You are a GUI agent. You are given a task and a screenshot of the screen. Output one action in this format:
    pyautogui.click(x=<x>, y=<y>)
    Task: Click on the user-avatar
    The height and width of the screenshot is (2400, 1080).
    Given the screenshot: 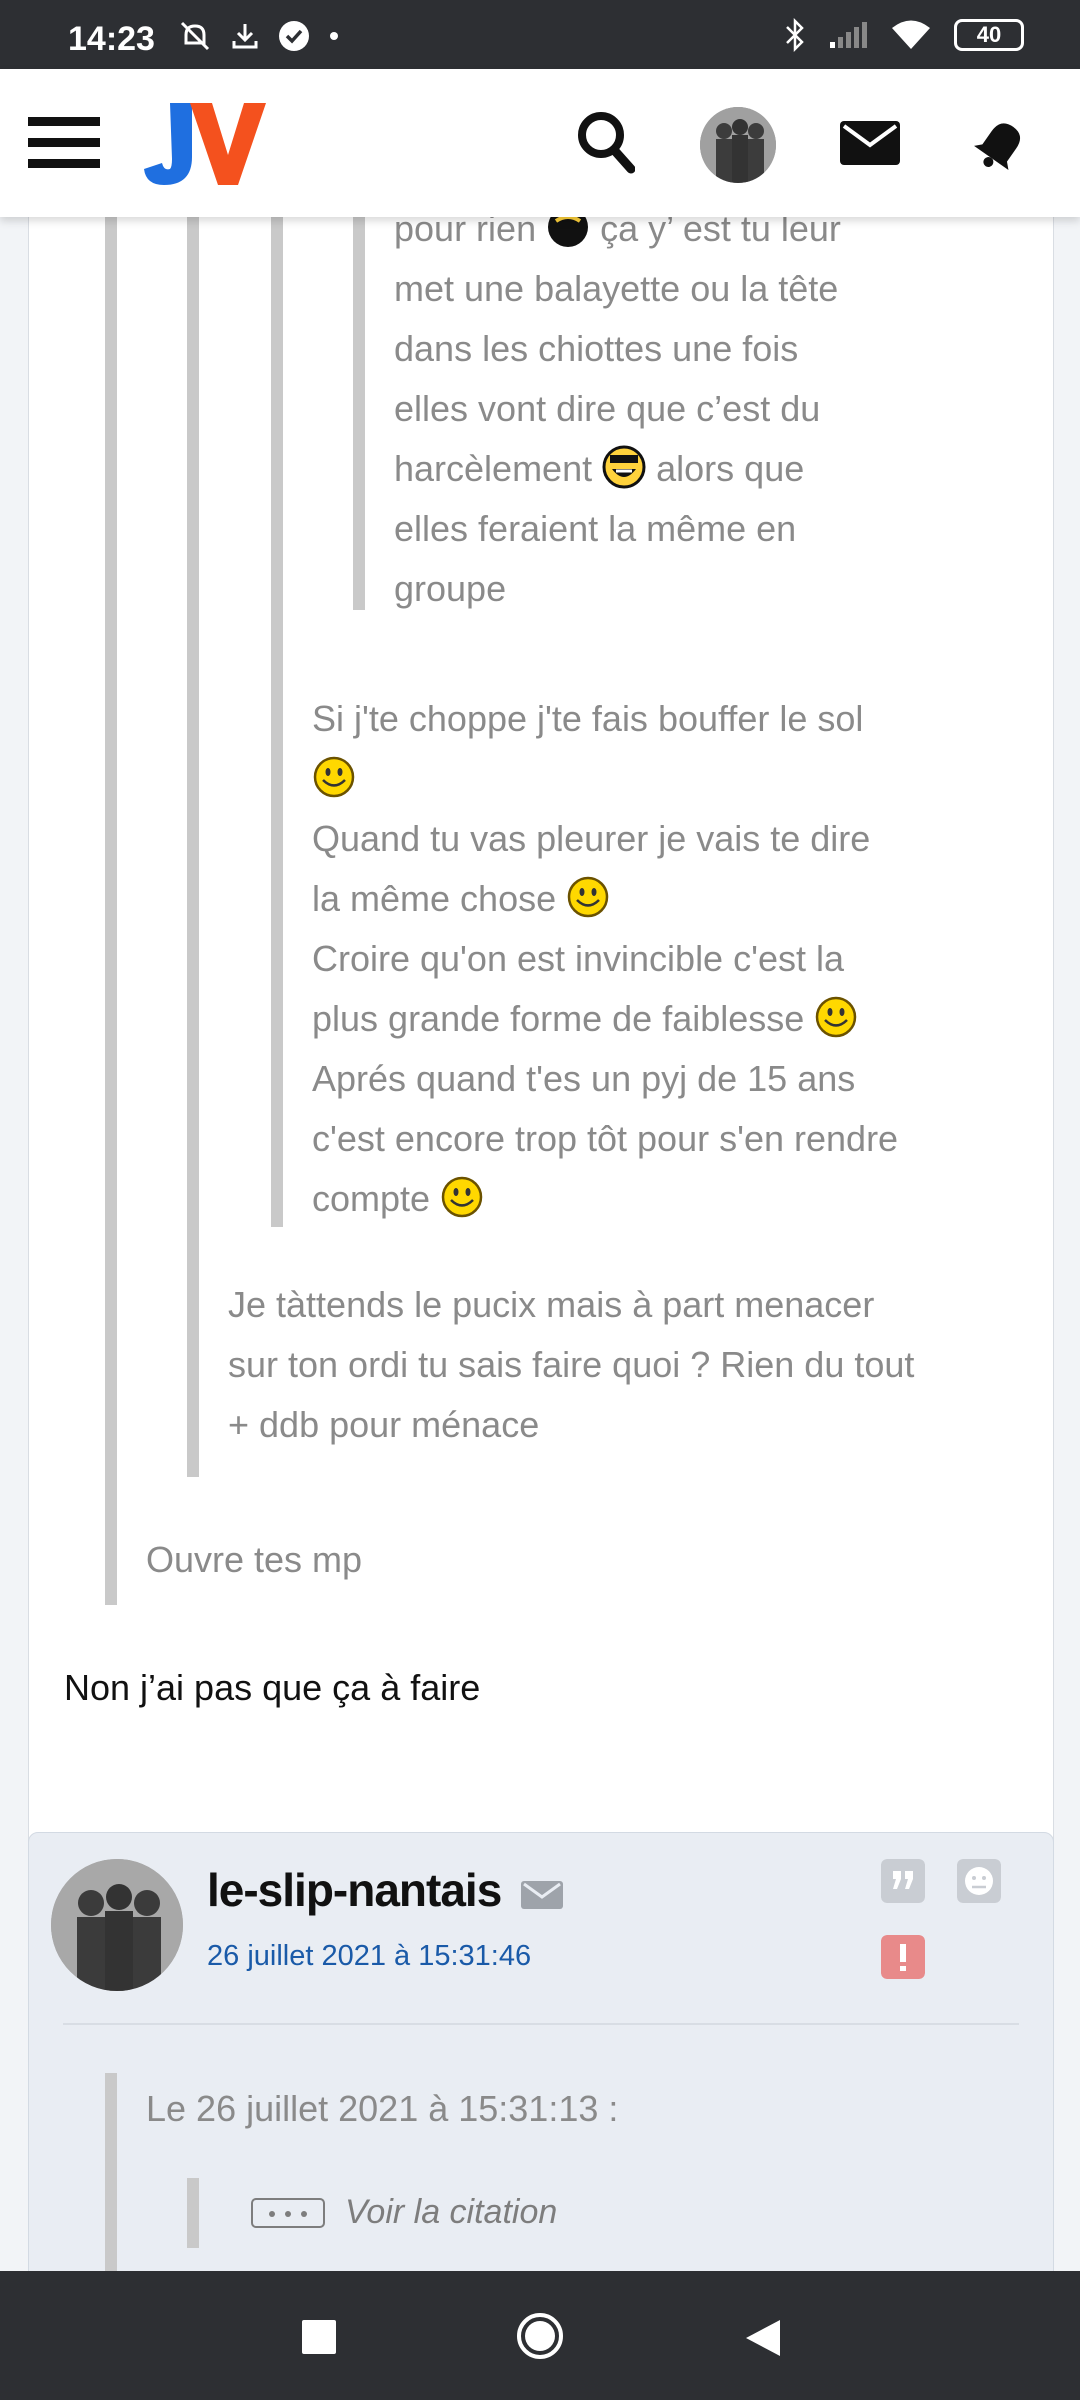 What is the action you would take?
    pyautogui.click(x=738, y=145)
    